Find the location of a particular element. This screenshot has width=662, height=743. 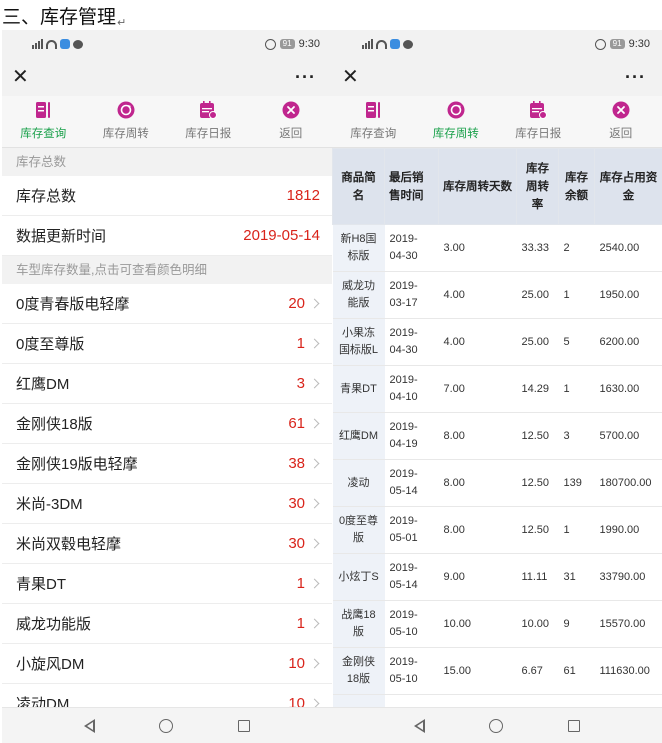

model-row: 红鹰DM 3 is located at coordinates (167, 384).